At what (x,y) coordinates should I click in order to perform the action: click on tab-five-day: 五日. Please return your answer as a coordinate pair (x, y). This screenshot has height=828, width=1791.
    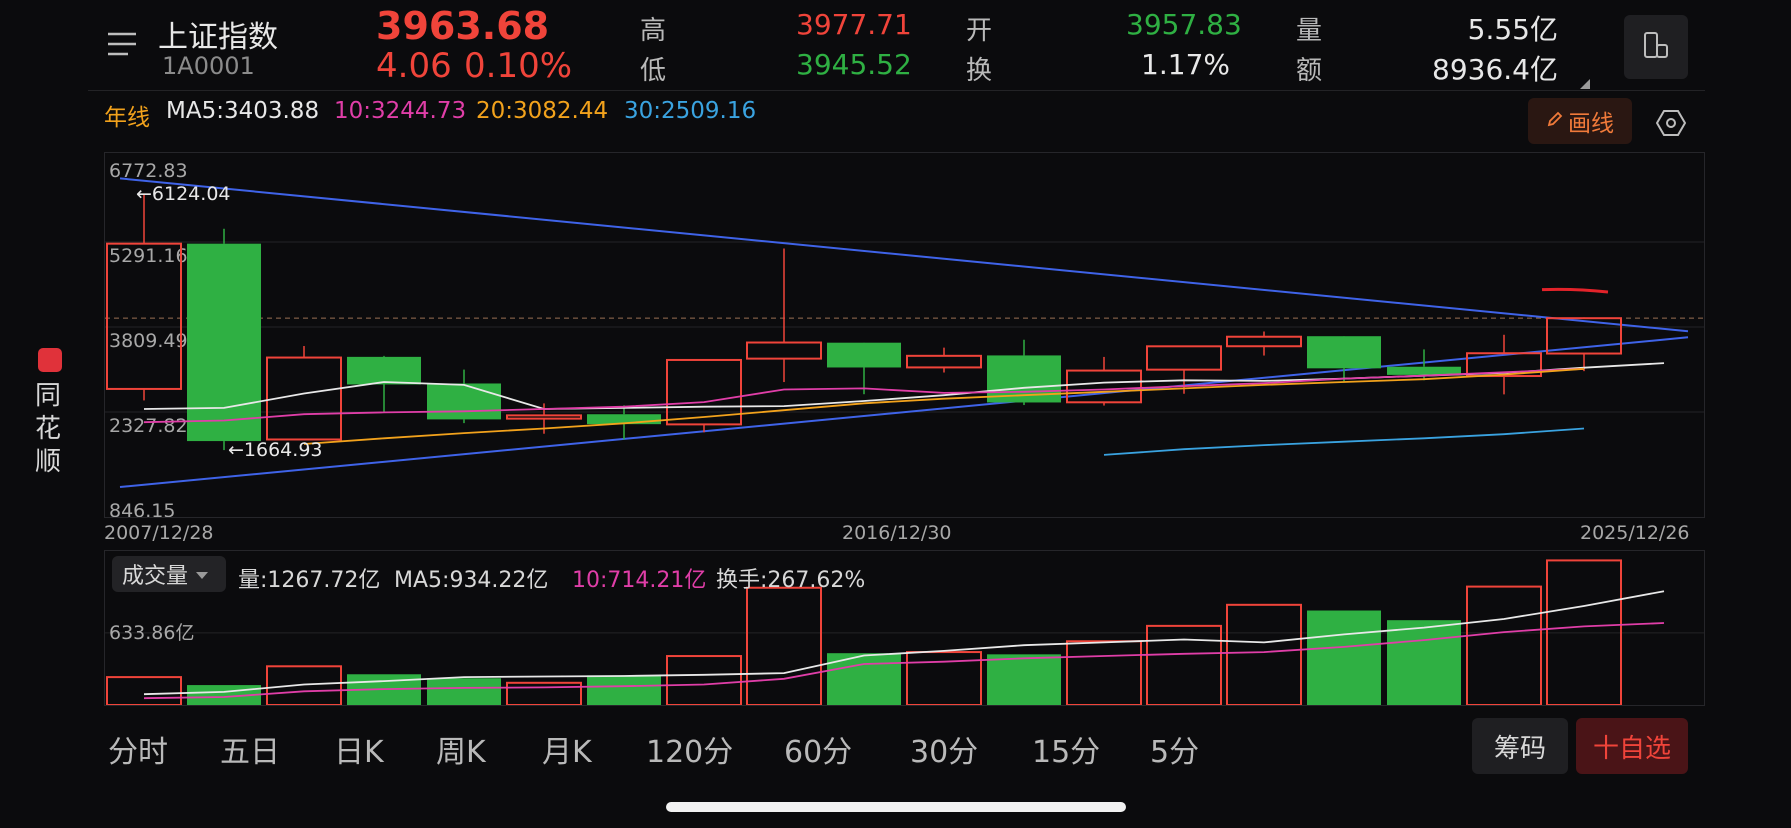
    Looking at the image, I should click on (250, 749).